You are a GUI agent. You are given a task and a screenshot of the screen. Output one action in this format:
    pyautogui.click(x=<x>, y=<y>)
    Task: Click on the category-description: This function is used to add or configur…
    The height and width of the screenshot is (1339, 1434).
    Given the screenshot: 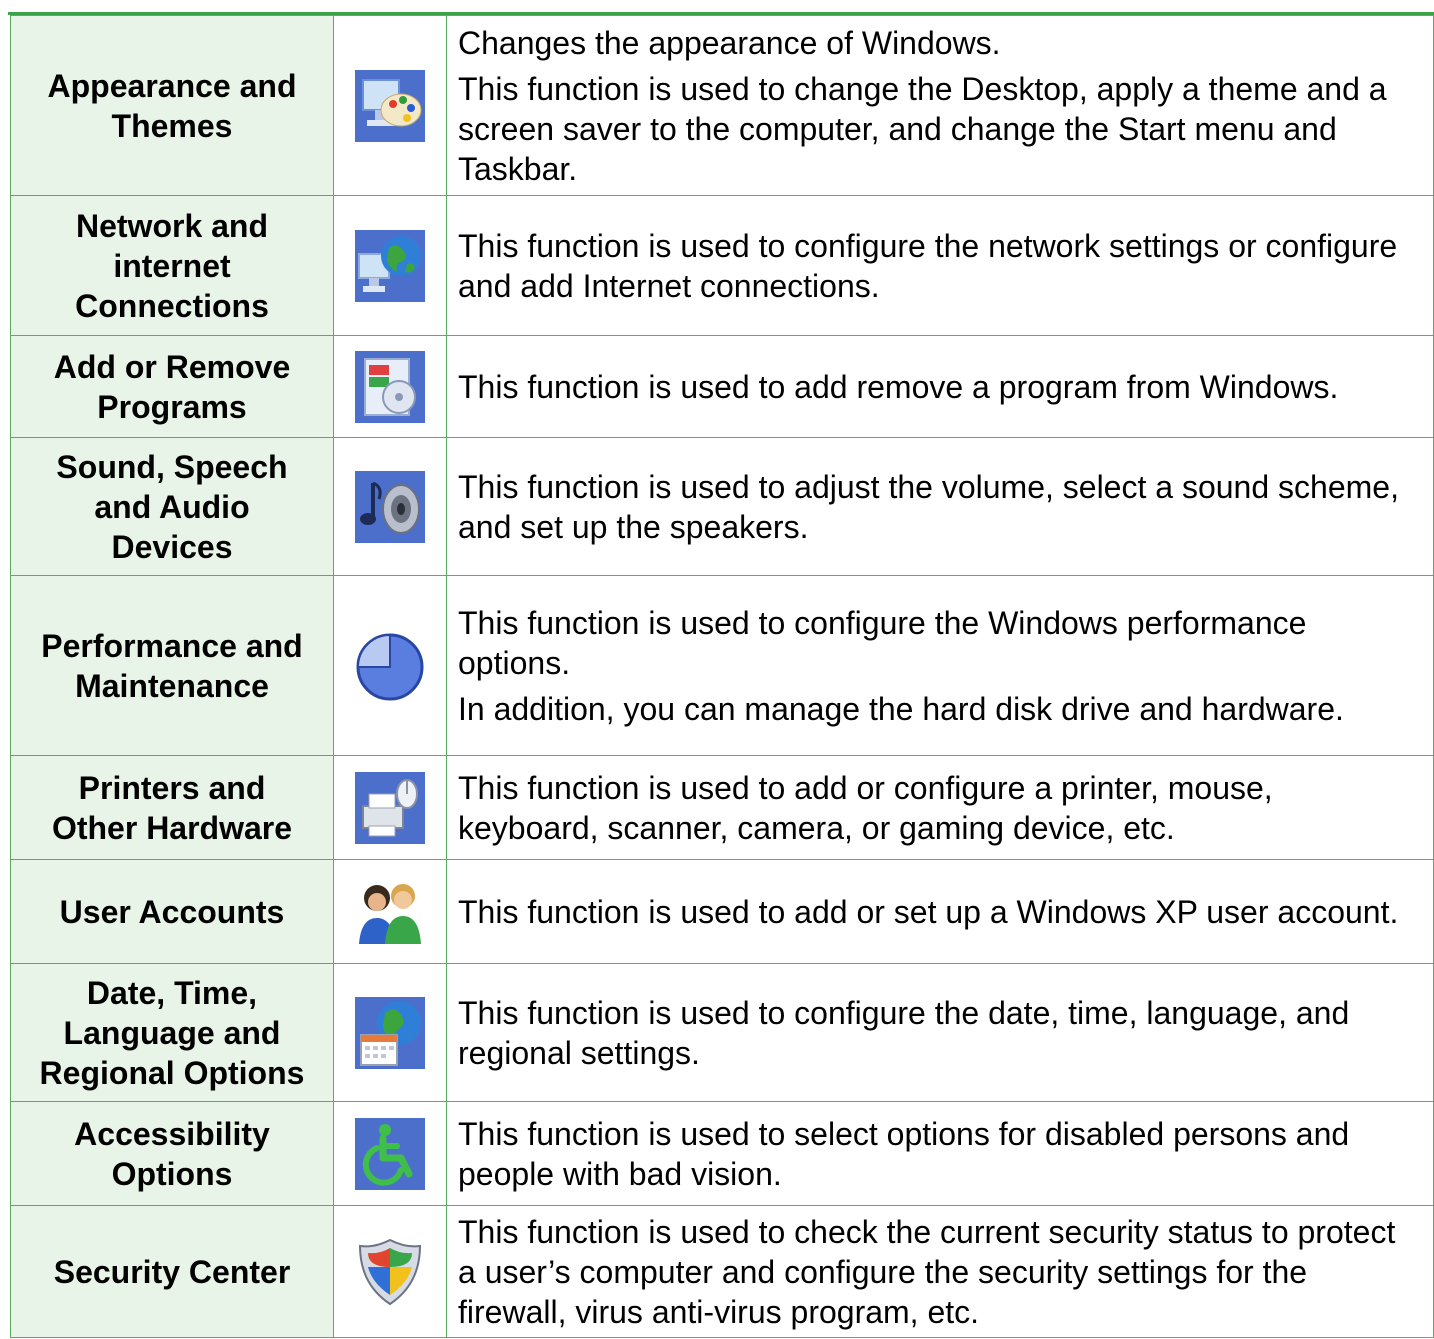 What is the action you would take?
    pyautogui.click(x=940, y=807)
    